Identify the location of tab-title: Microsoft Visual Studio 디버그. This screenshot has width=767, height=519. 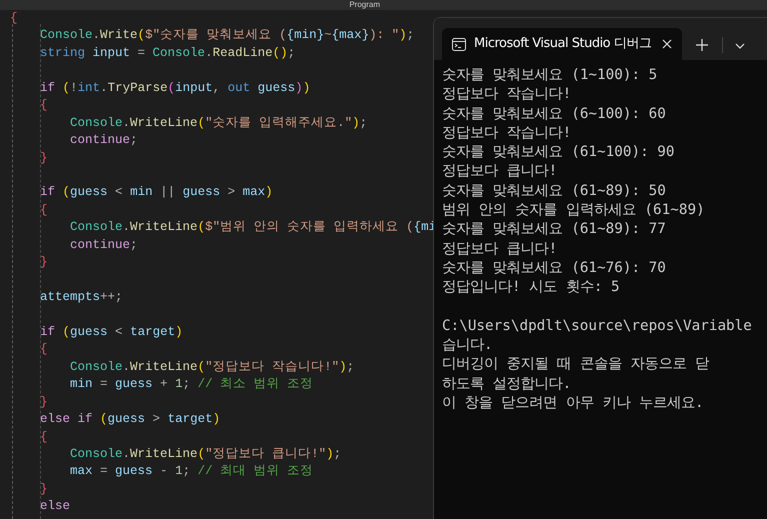
(563, 44).